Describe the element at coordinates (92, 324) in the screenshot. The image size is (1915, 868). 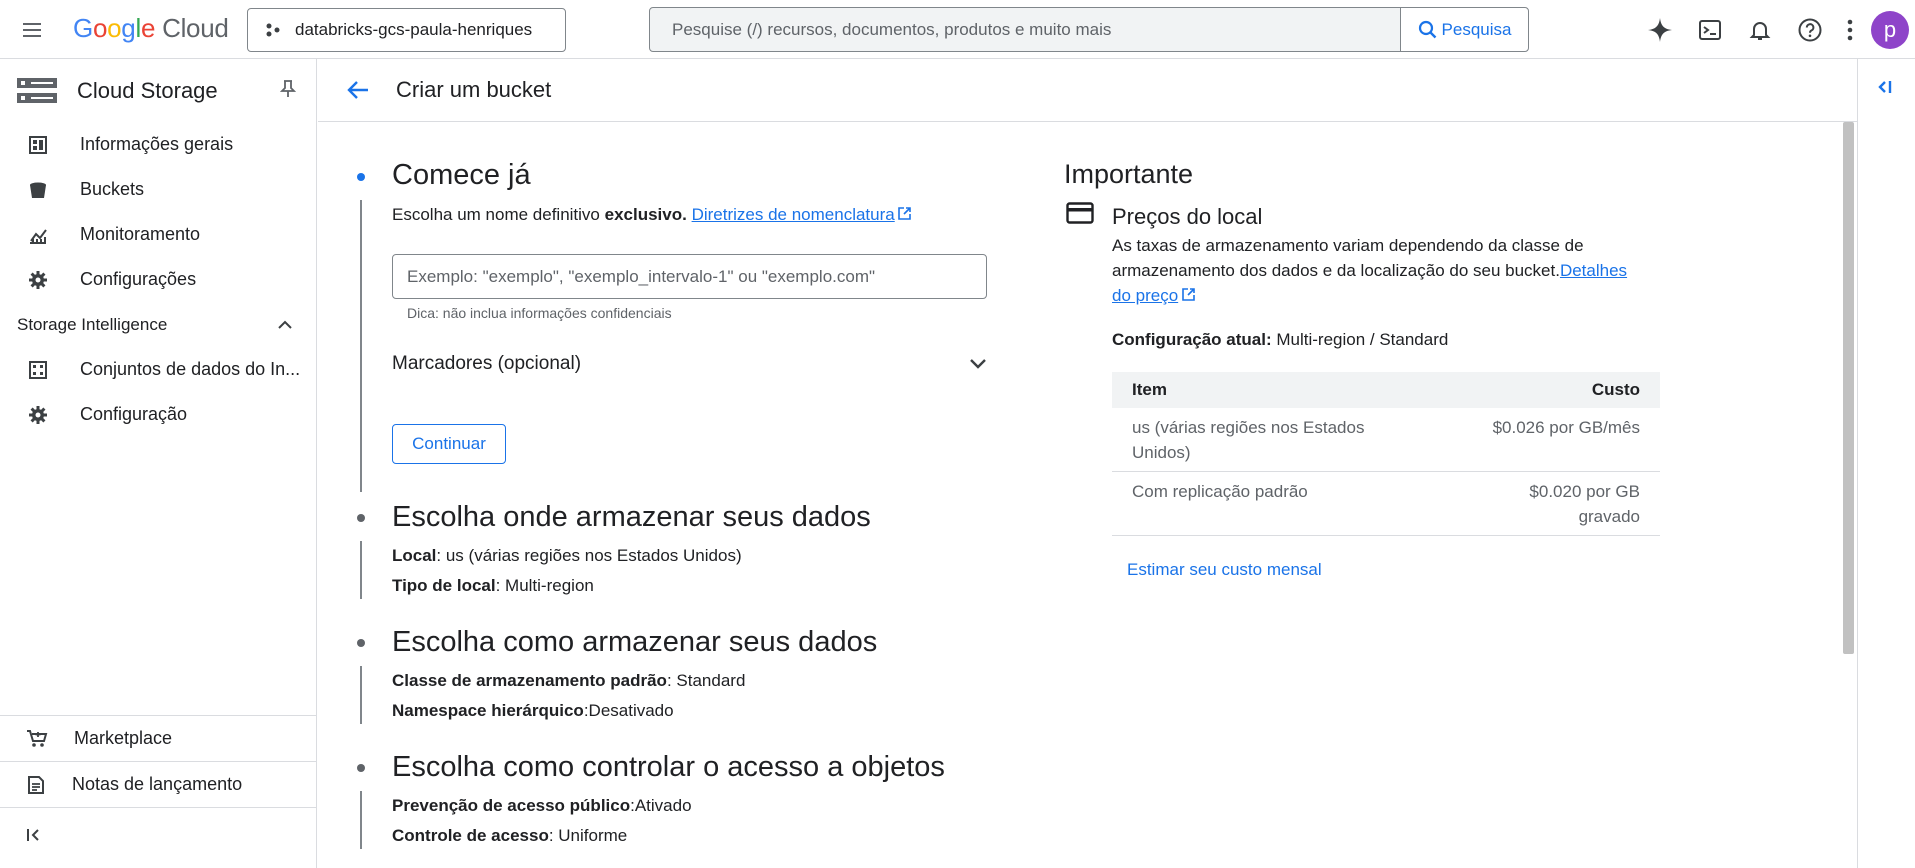
I see `sidebar-section-label: Storage Intelligence` at that location.